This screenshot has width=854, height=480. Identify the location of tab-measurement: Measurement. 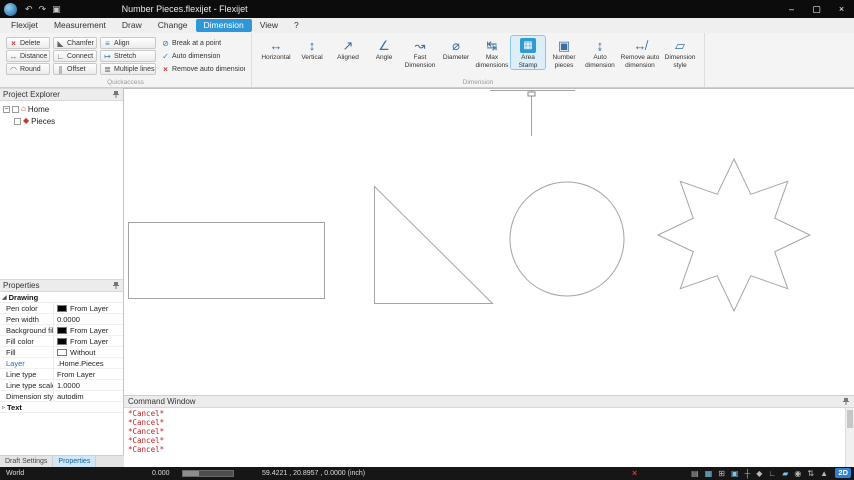
(80, 25).